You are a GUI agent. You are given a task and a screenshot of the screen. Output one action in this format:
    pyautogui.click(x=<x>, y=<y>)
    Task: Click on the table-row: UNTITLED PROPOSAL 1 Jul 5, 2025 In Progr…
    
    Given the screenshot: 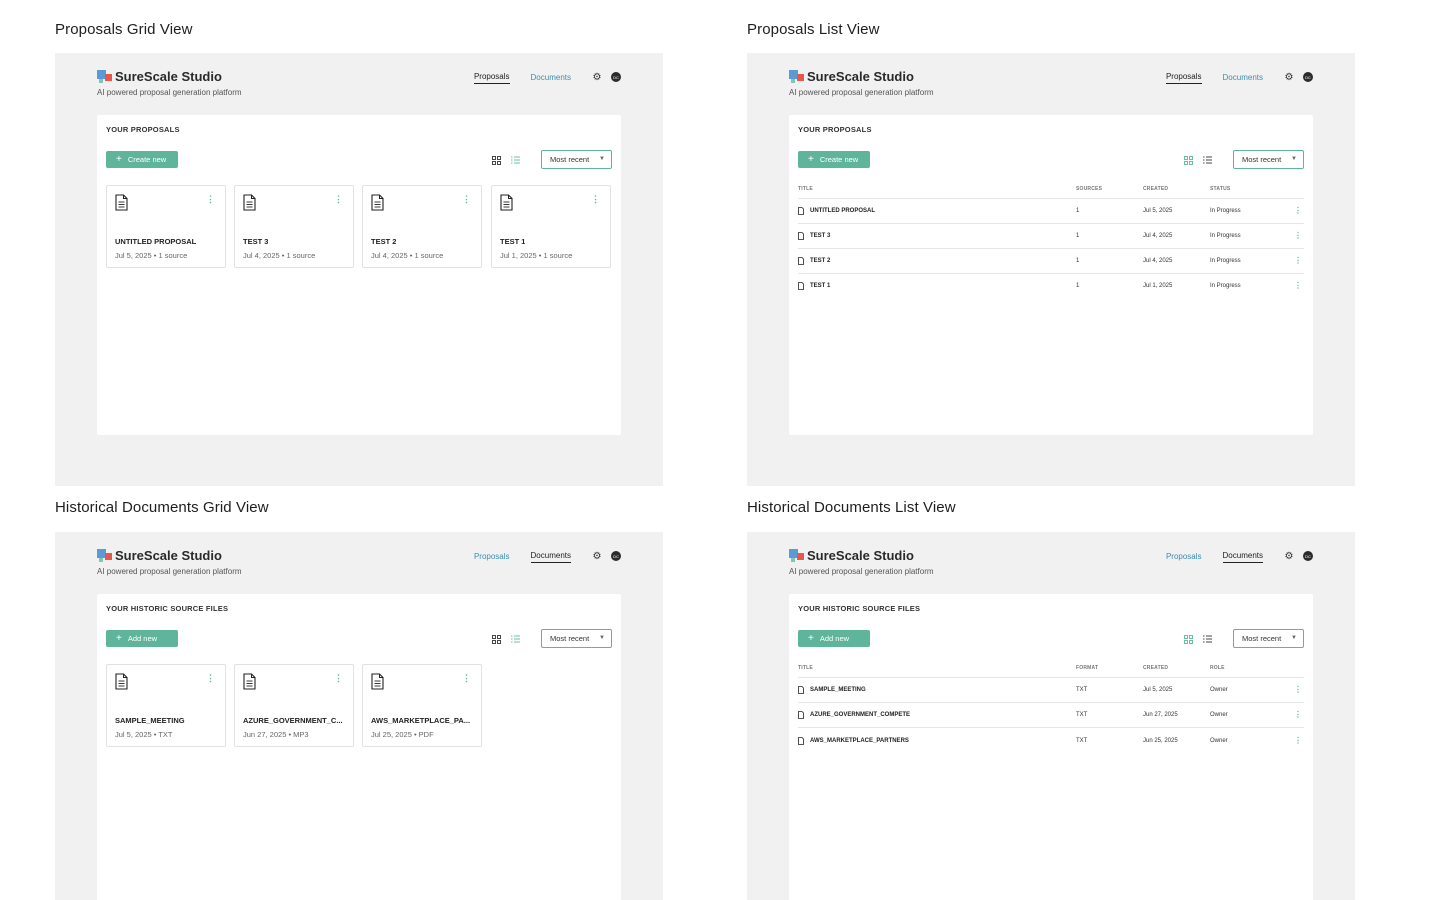 What is the action you would take?
    pyautogui.click(x=1051, y=211)
    